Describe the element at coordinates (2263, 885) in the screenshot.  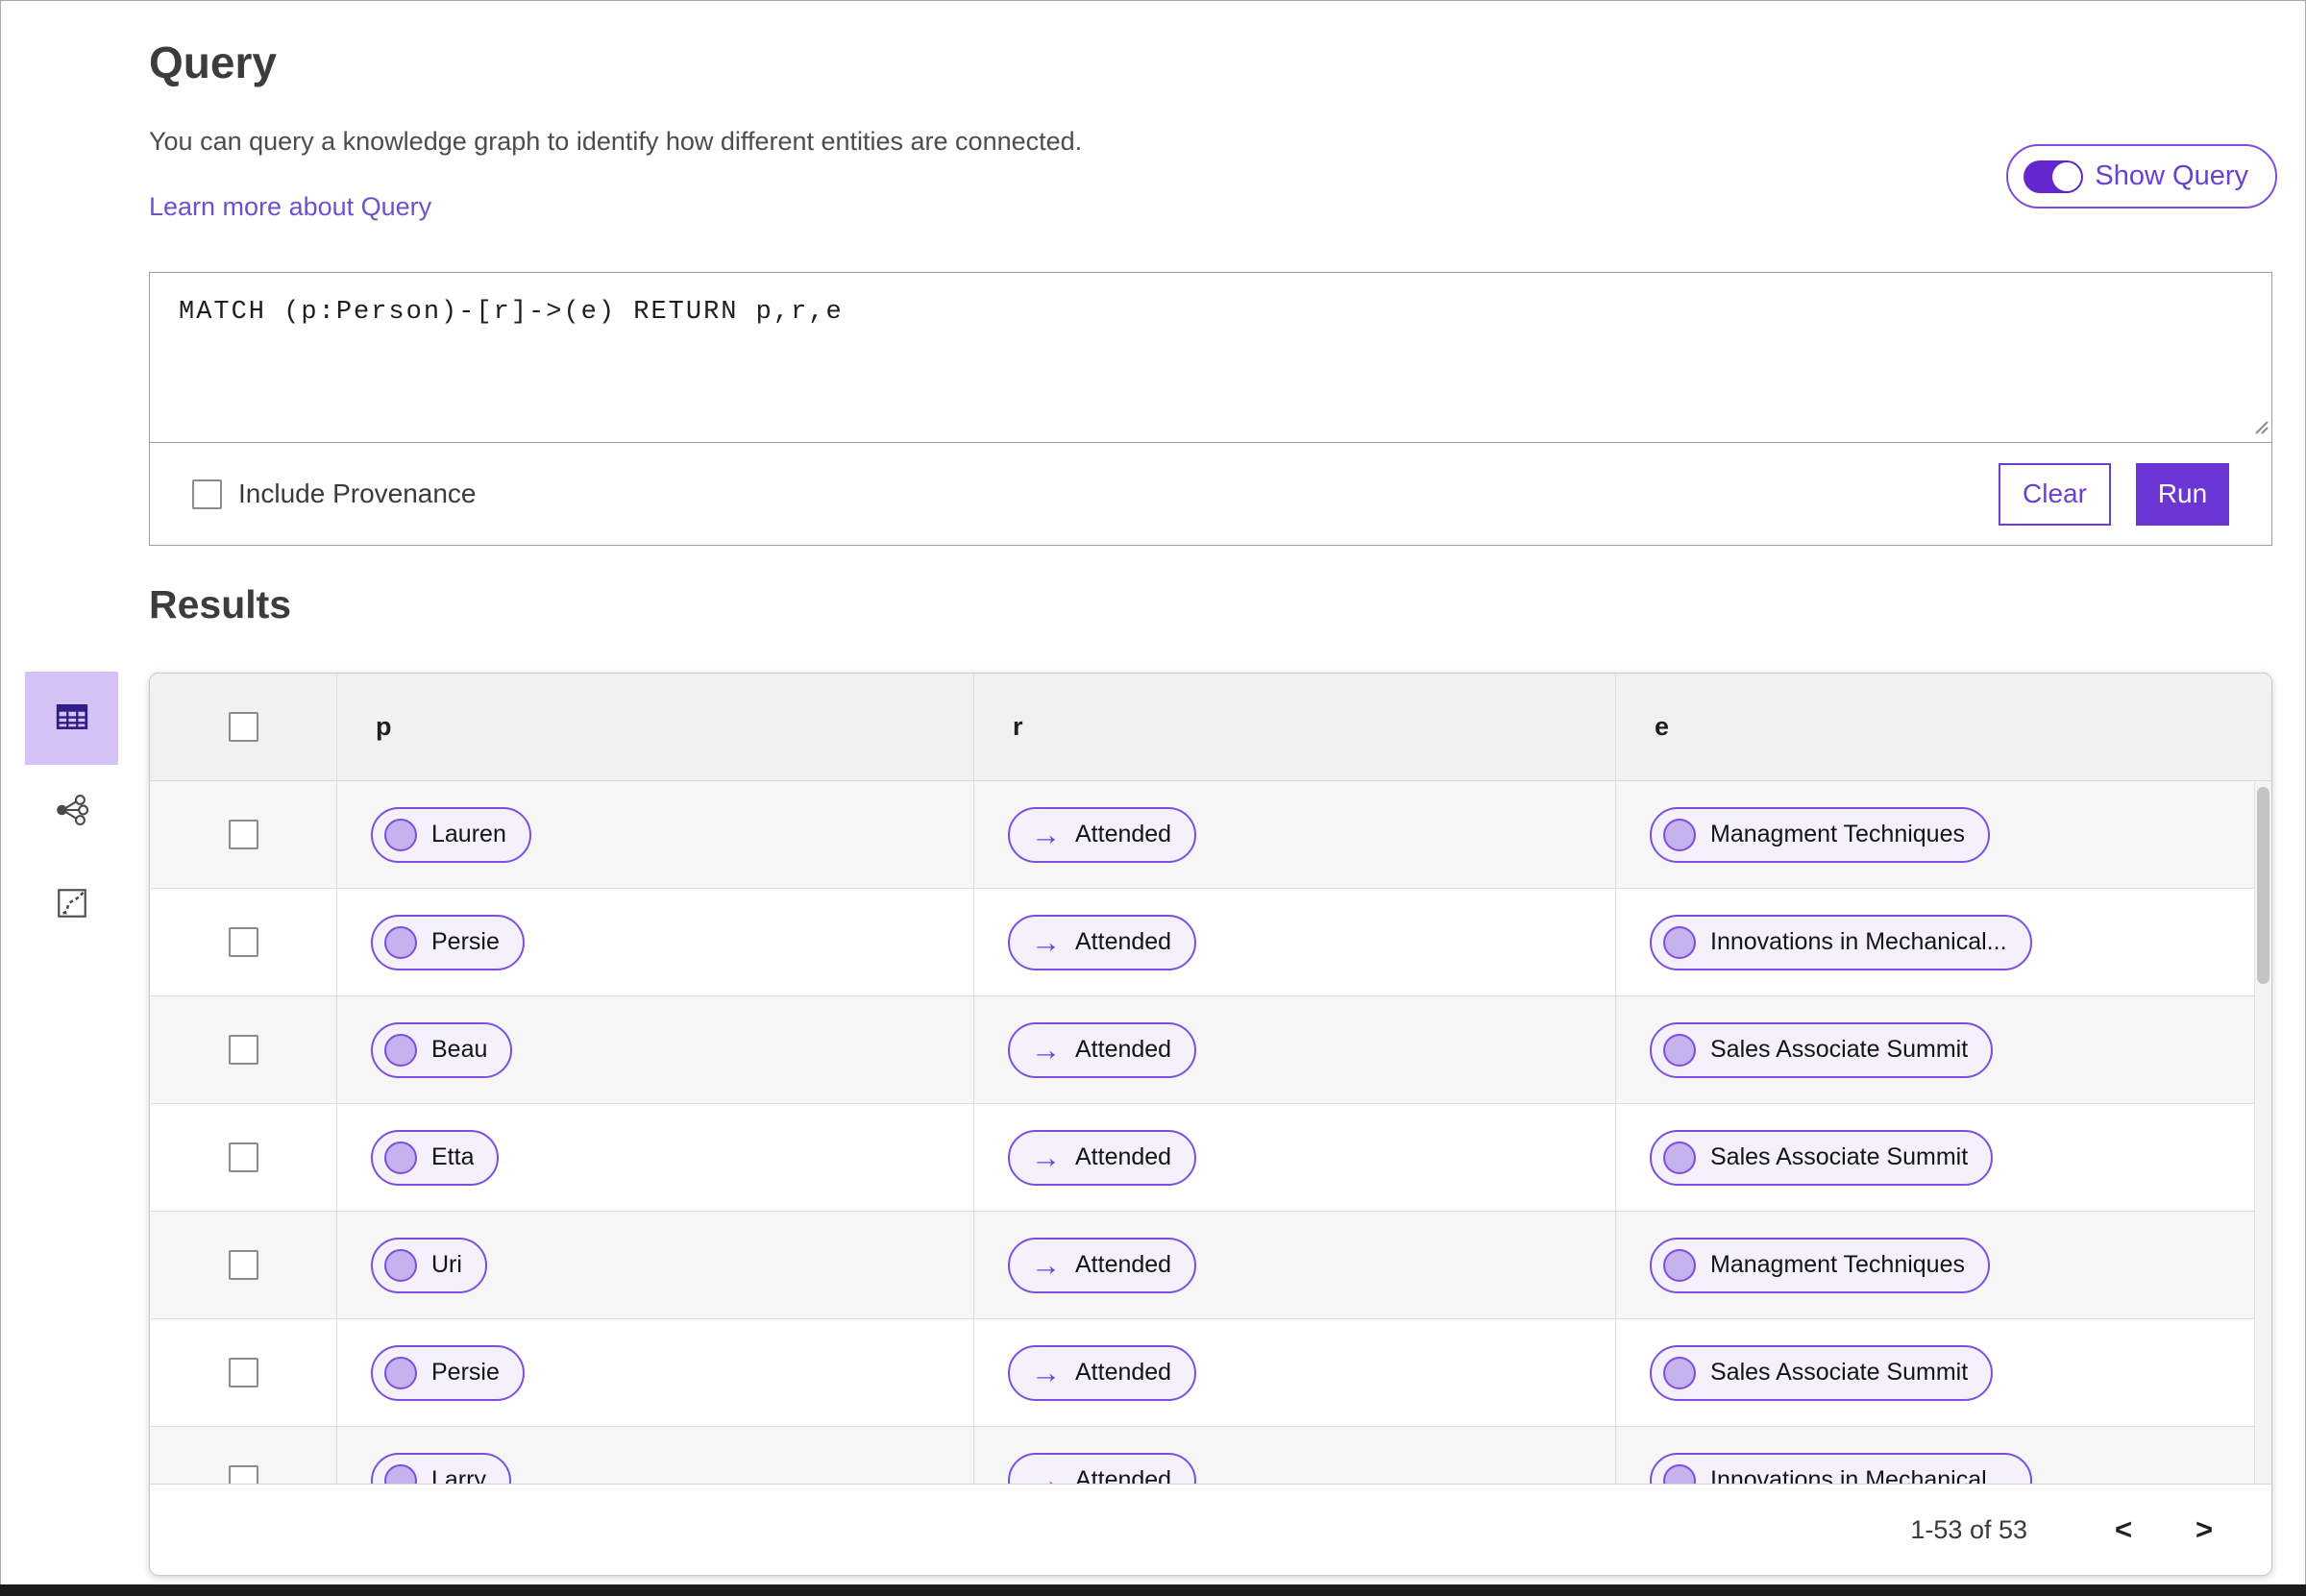
I see `scrollbar-thumb` at that location.